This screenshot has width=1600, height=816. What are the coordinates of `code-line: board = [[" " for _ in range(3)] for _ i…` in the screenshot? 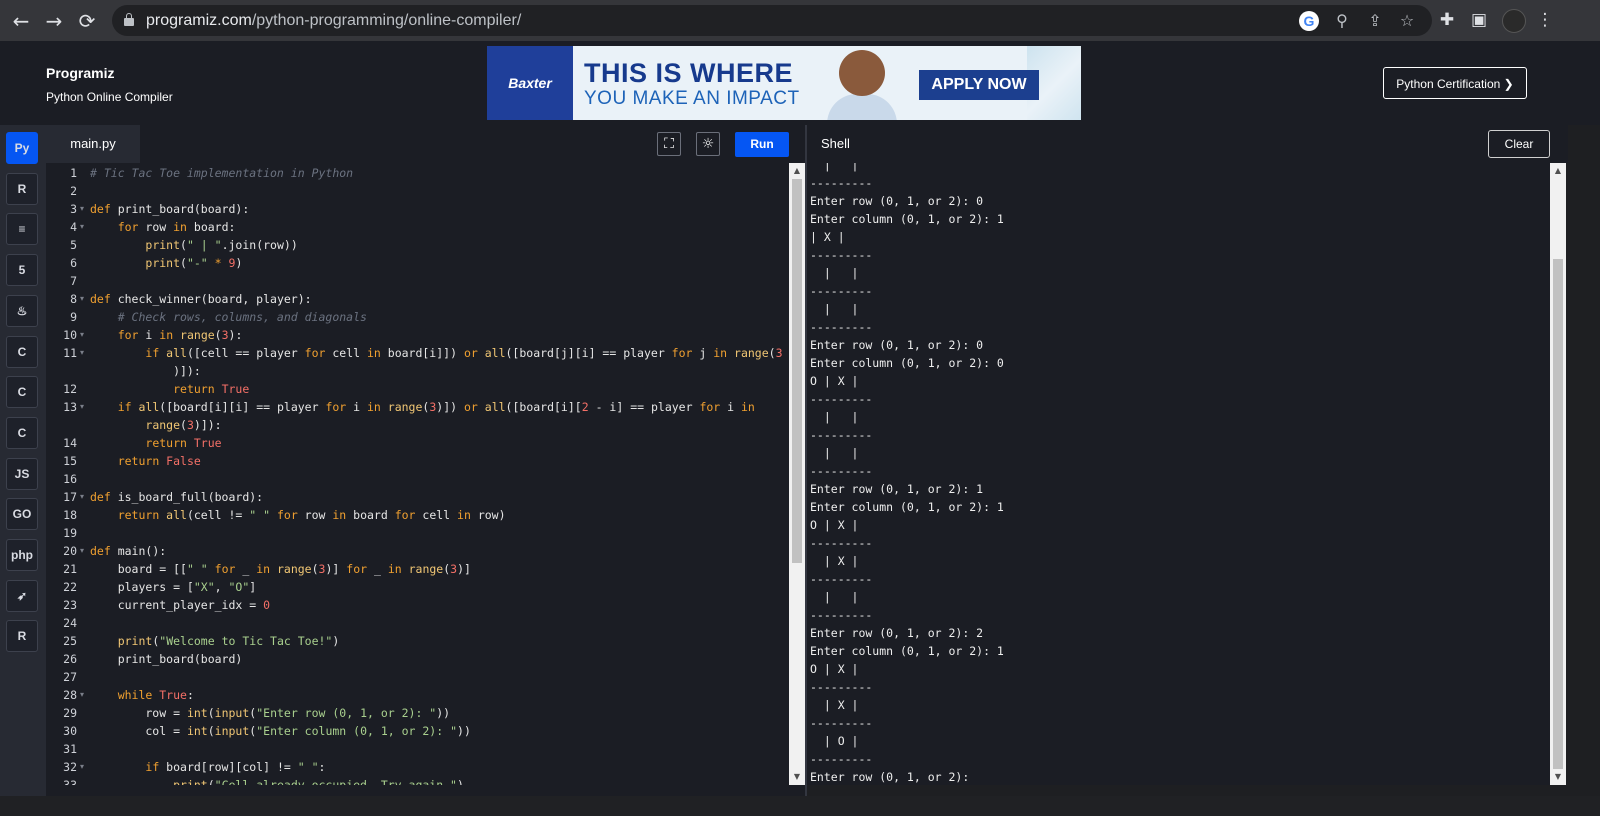 It's located at (280, 569).